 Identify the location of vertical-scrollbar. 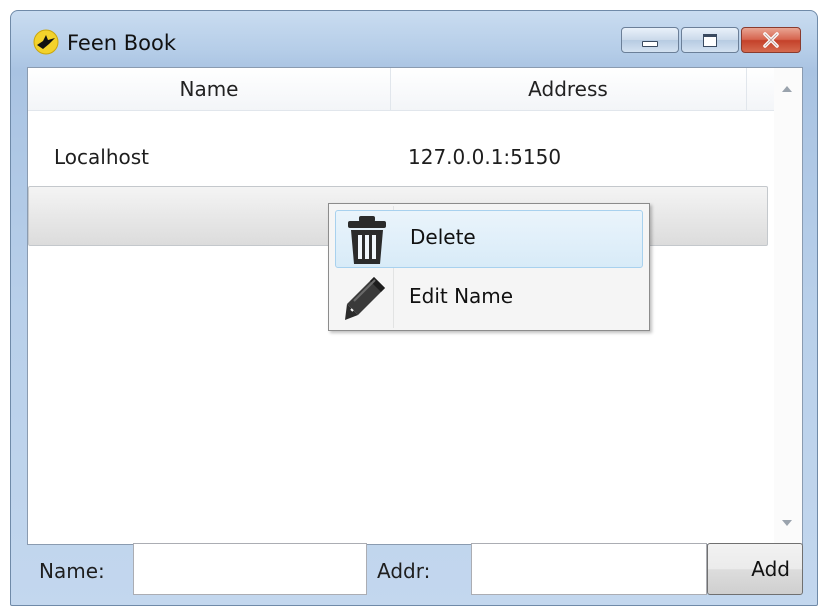
(788, 306).